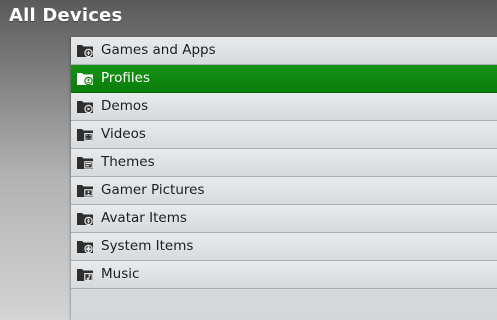 This screenshot has width=497, height=320. Describe the element at coordinates (284, 275) in the screenshot. I see `list-item-music: Music` at that location.